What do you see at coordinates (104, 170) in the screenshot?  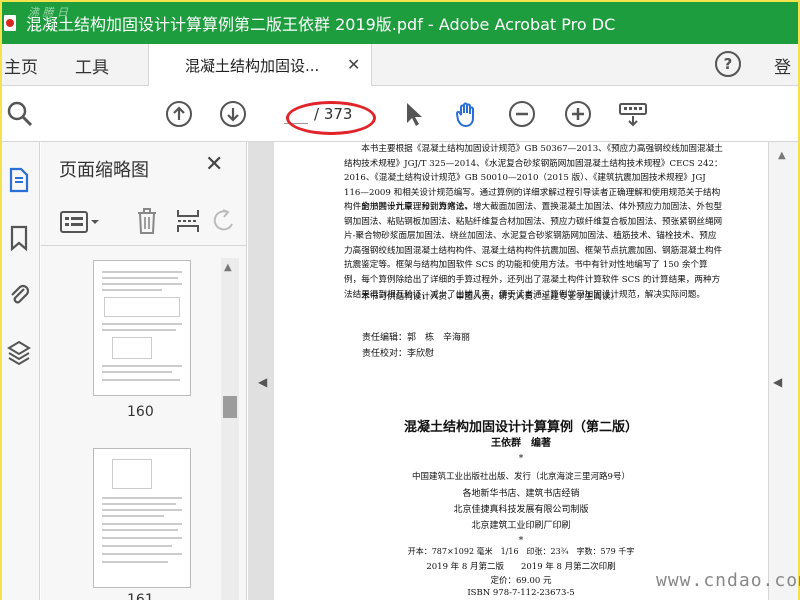 I see `panel-title: 页面缩略图` at bounding box center [104, 170].